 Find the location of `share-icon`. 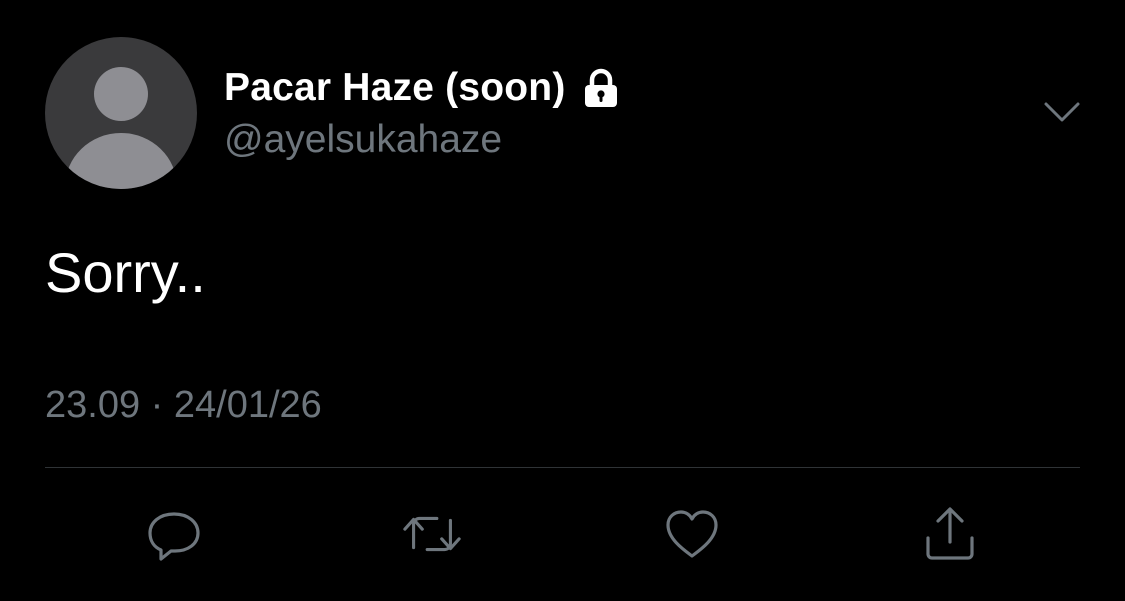

share-icon is located at coordinates (950, 533).